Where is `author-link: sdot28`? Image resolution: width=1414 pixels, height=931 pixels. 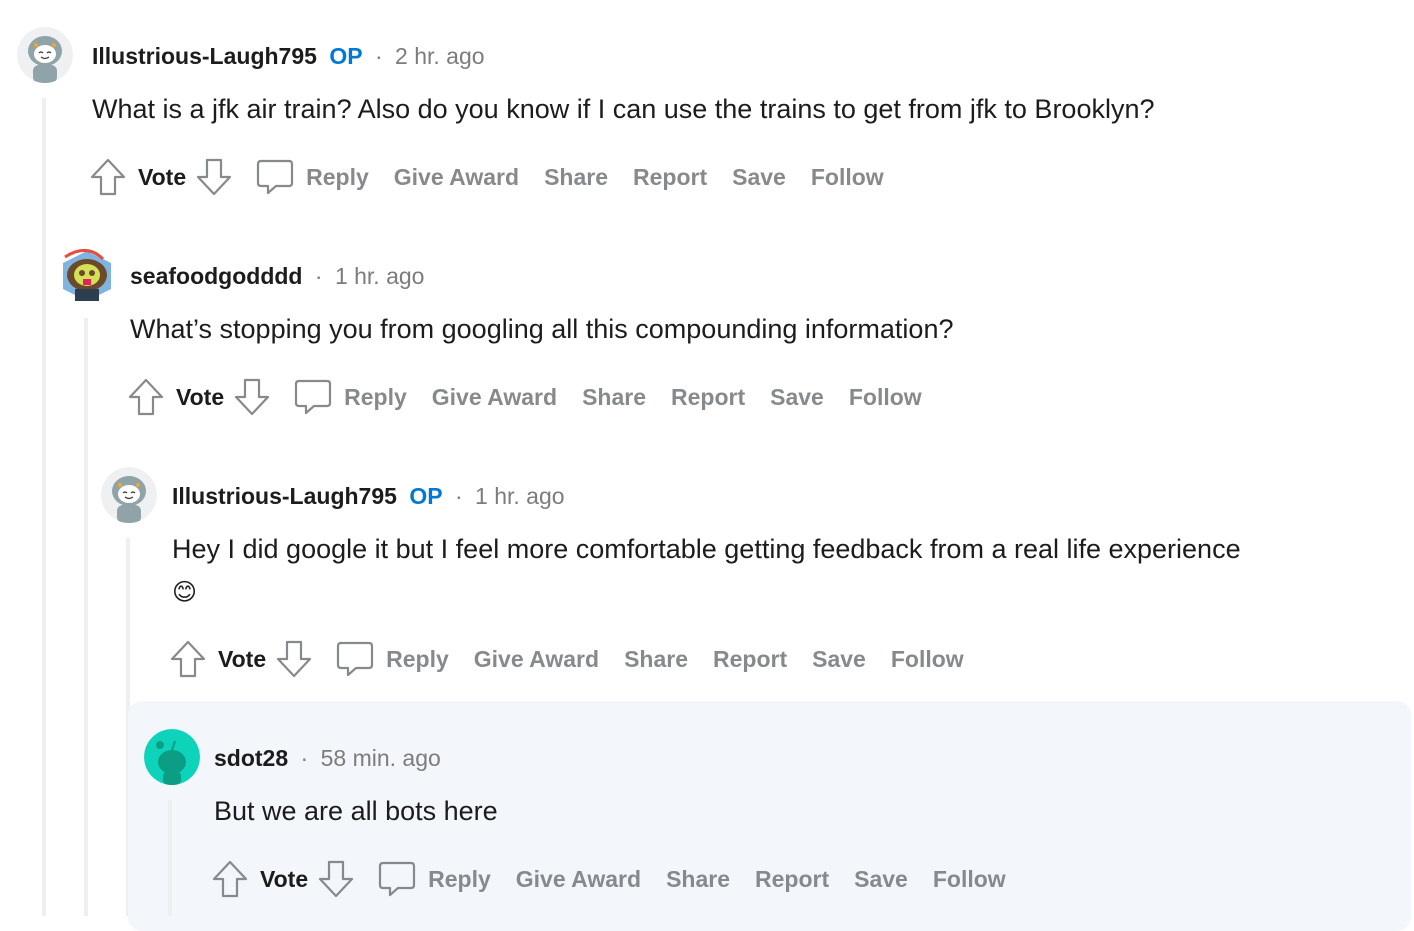
author-link: sdot28 is located at coordinates (251, 758).